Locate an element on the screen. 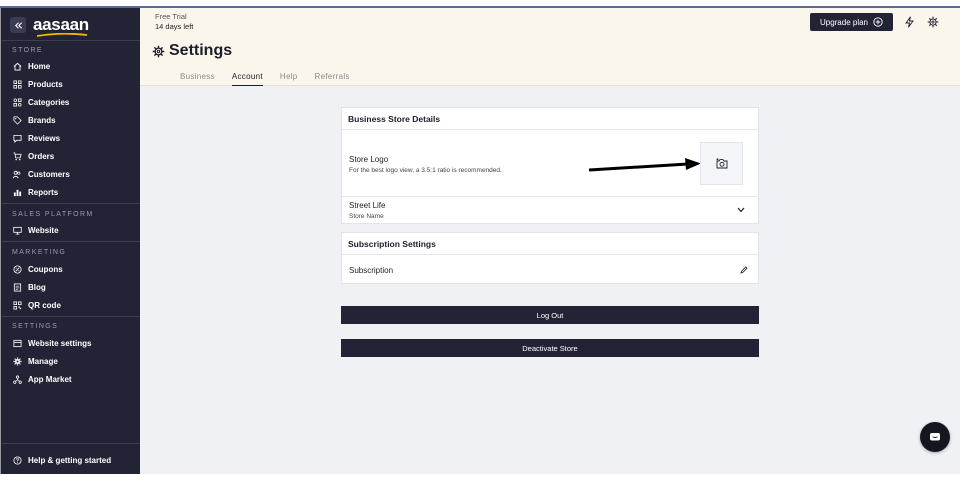 This screenshot has height=480, width=960. collapse-sidebar-button is located at coordinates (18, 25).